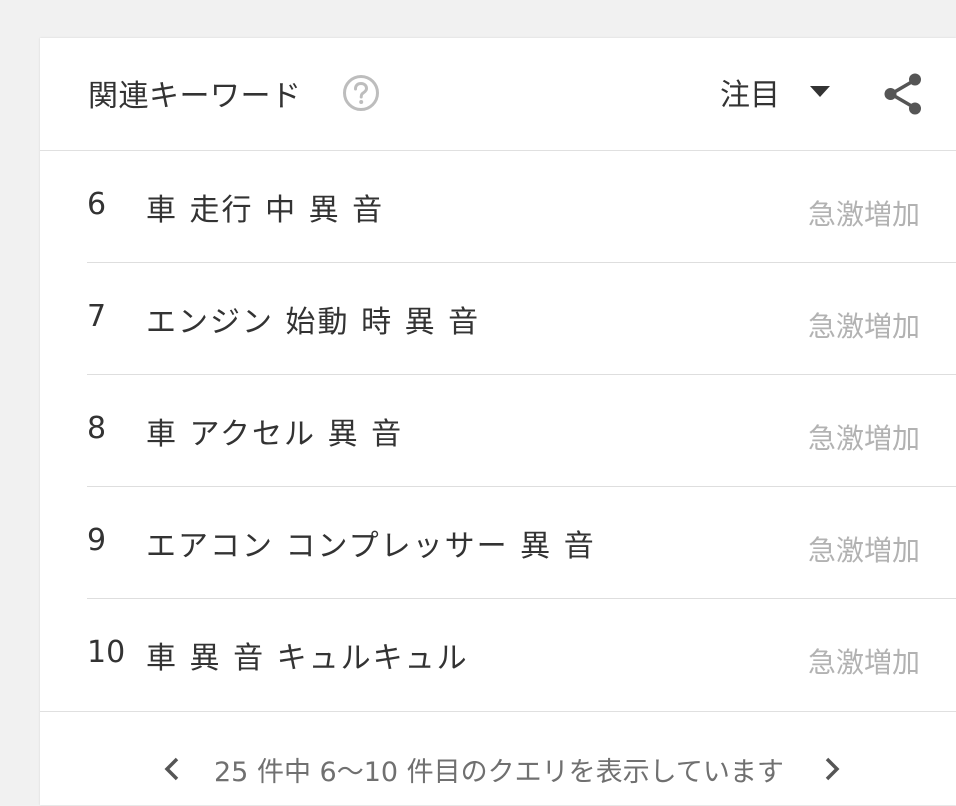 The width and height of the screenshot is (956, 806). Describe the element at coordinates (97, 204) in the screenshot. I see `rank-number: 6` at that location.